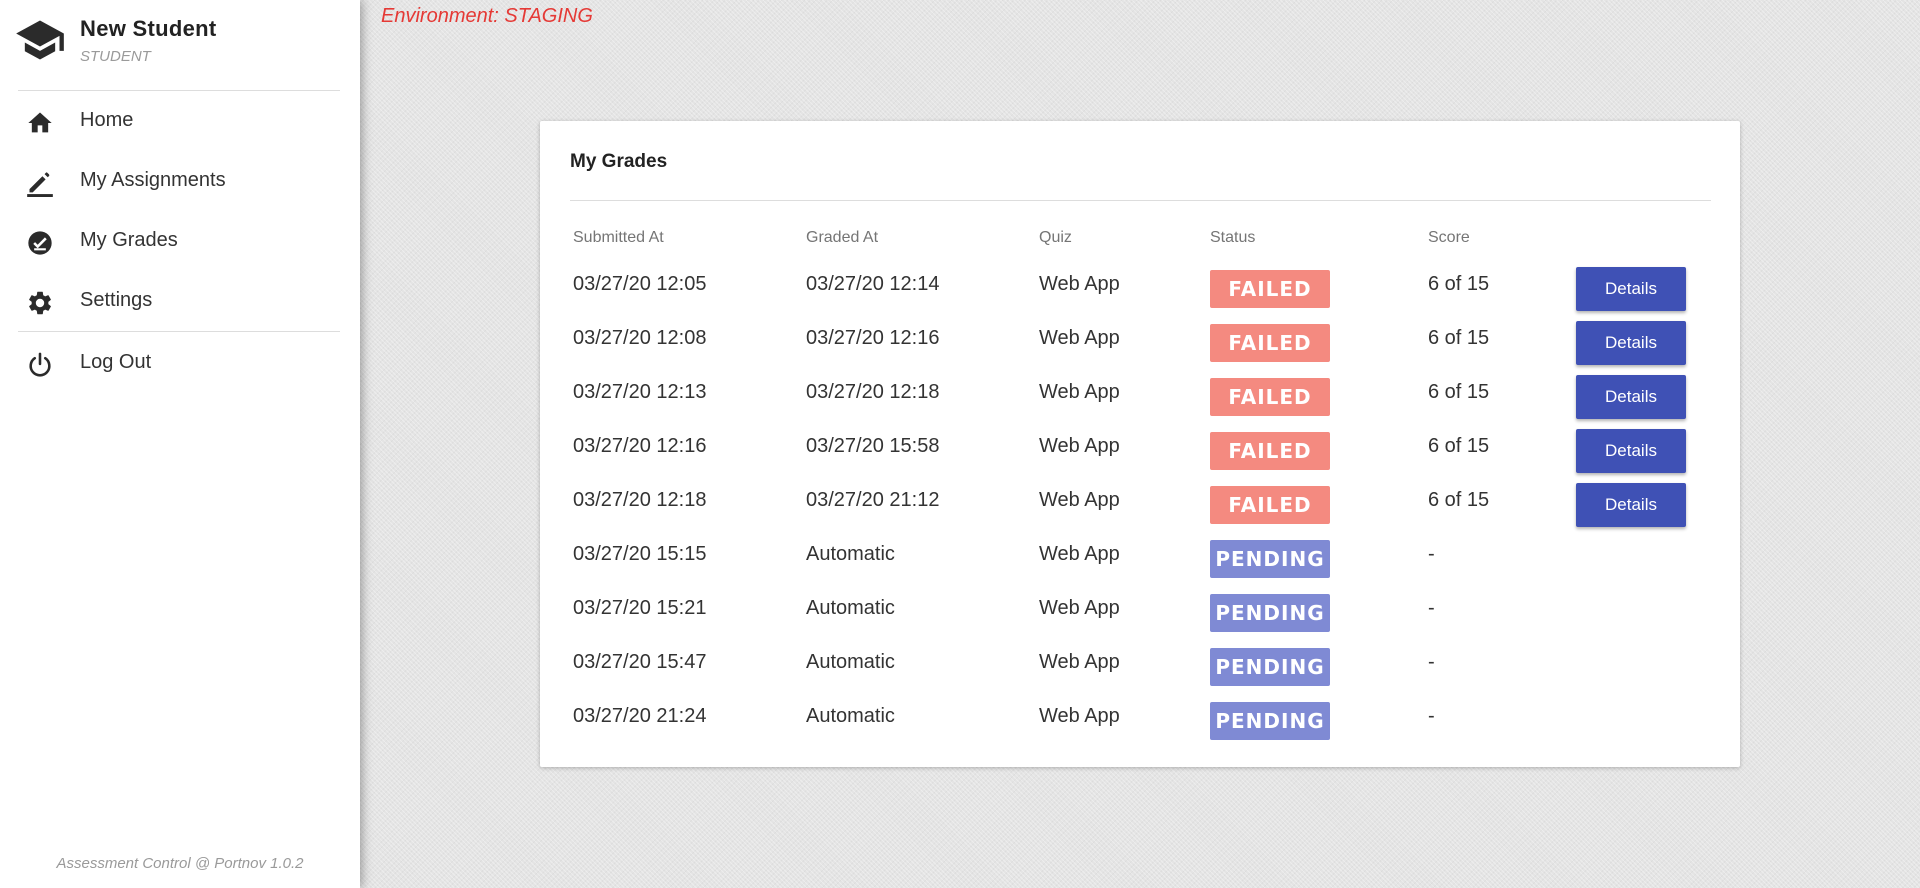 The height and width of the screenshot is (888, 1920). Describe the element at coordinates (1233, 237) in the screenshot. I see `column-header-status: Status` at that location.